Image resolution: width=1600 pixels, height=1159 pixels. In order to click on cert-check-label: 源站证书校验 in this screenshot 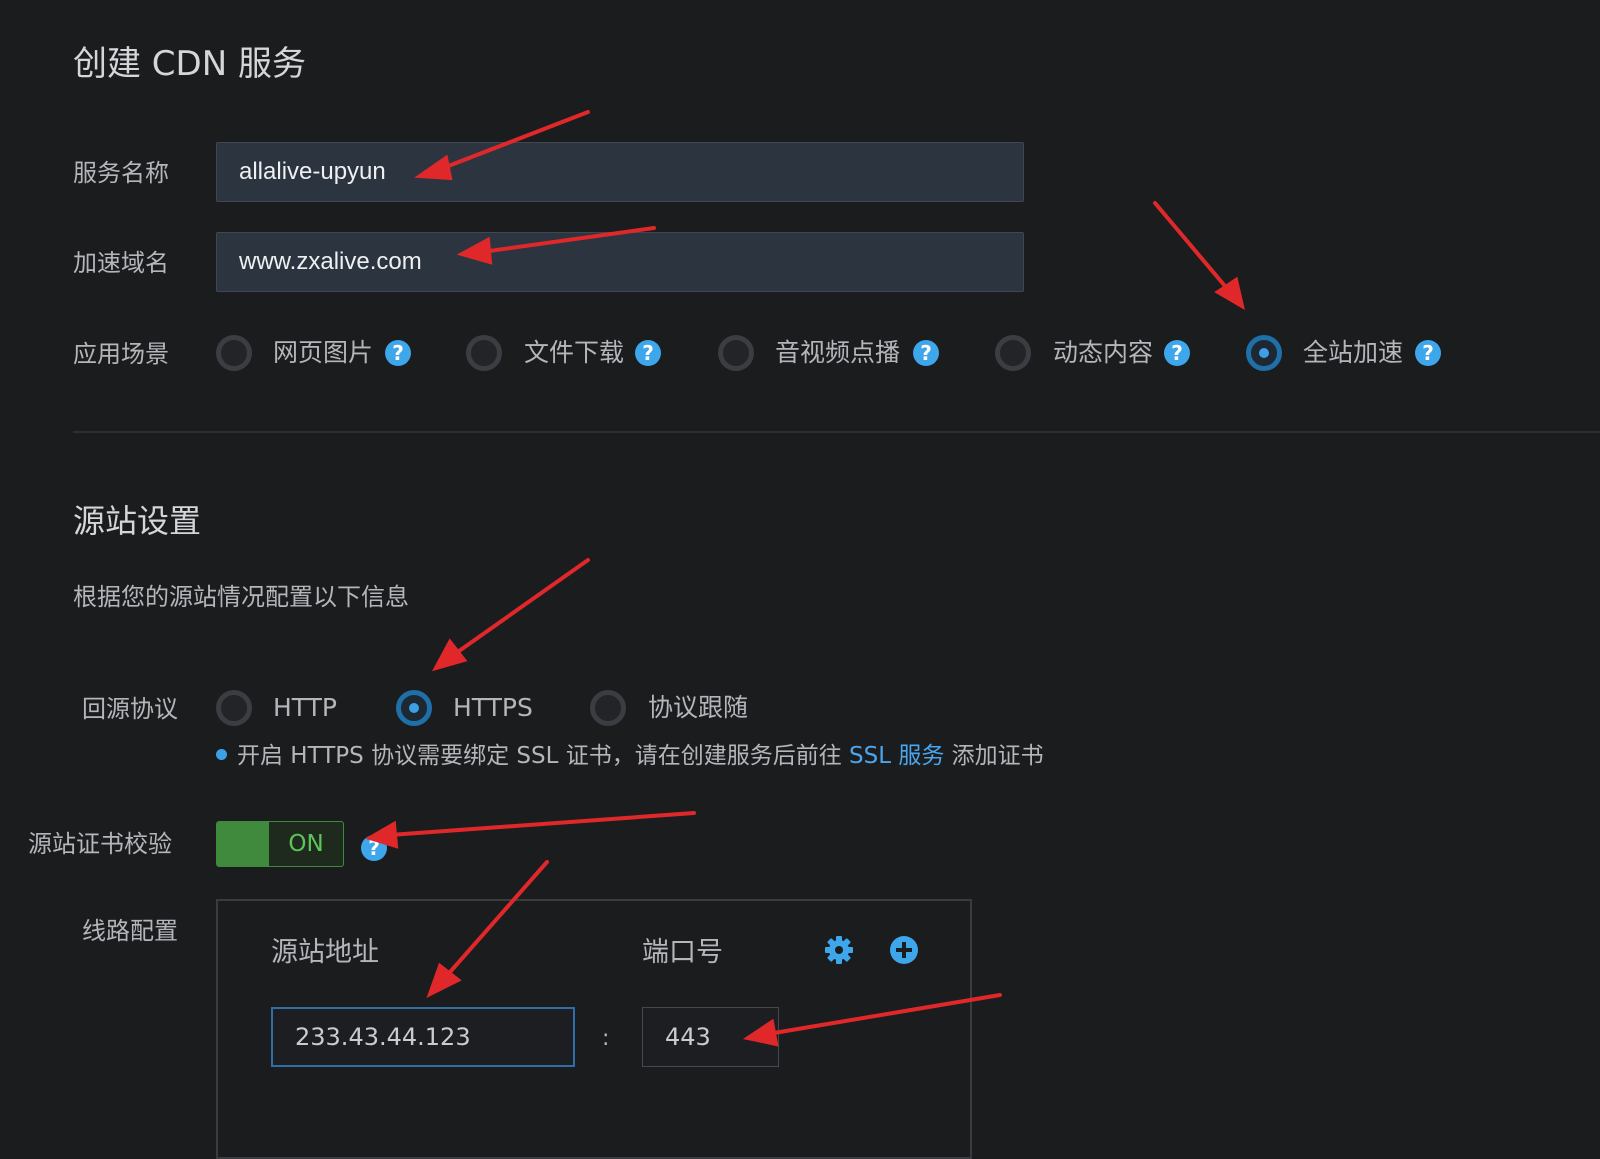, I will do `click(100, 844)`.